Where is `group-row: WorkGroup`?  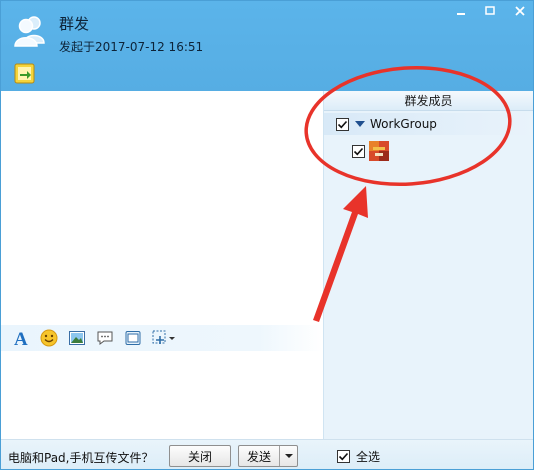 group-row: WorkGroup is located at coordinates (428, 124).